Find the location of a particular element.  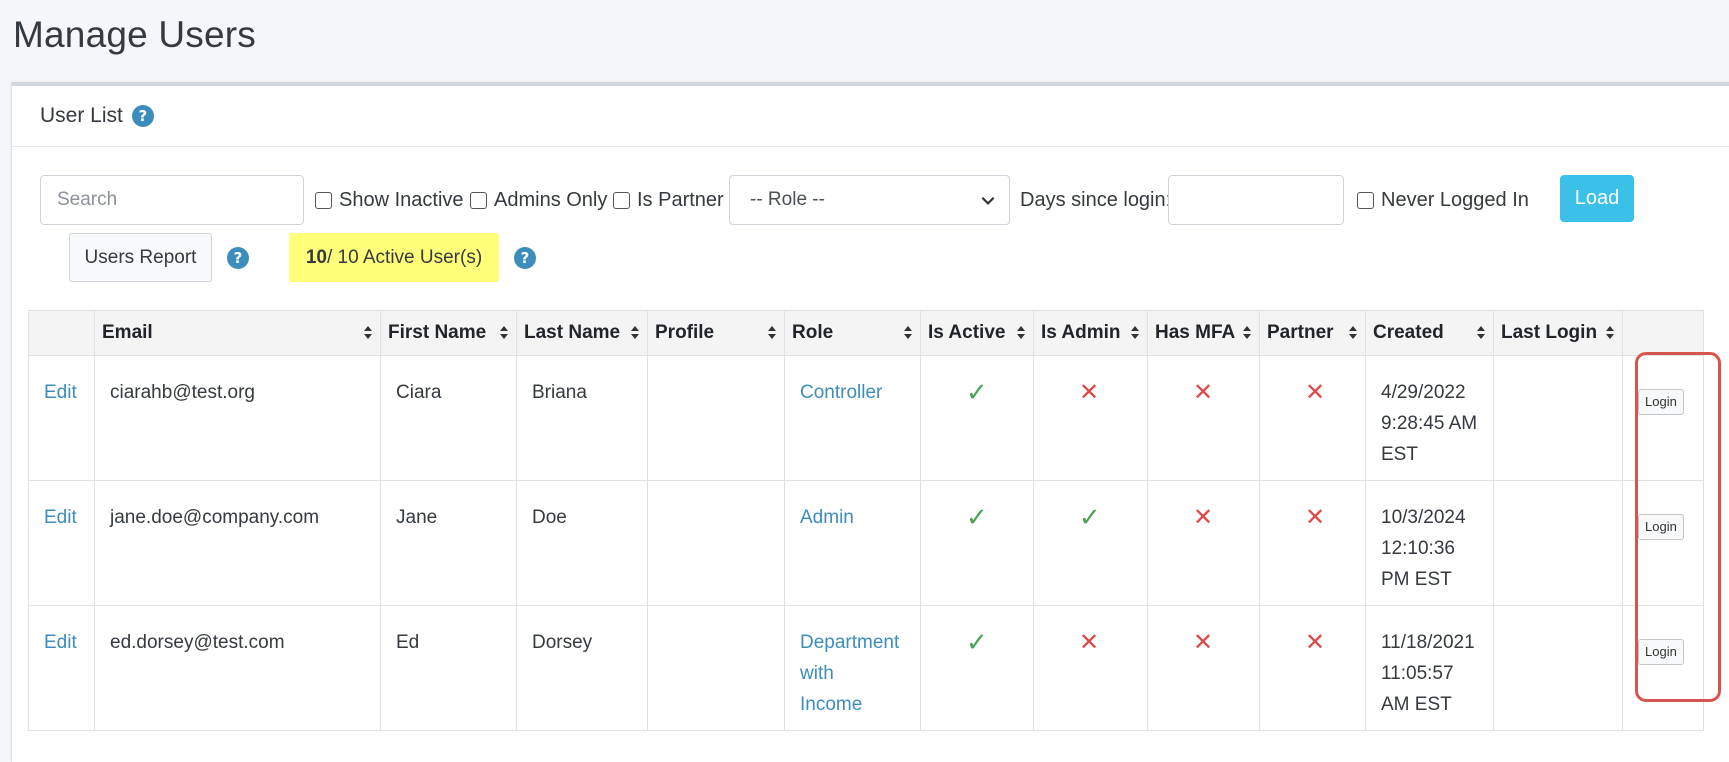

is-partner-checkbox: Is Partner is located at coordinates (668, 200).